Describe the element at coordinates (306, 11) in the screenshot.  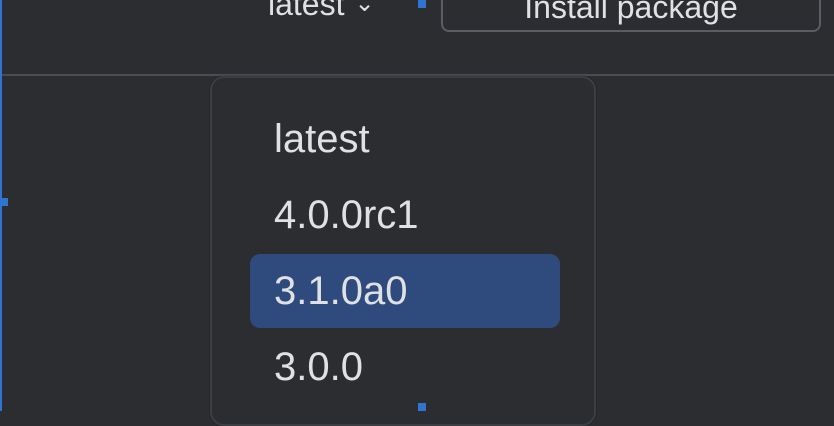
I see `version-select-label: latest` at that location.